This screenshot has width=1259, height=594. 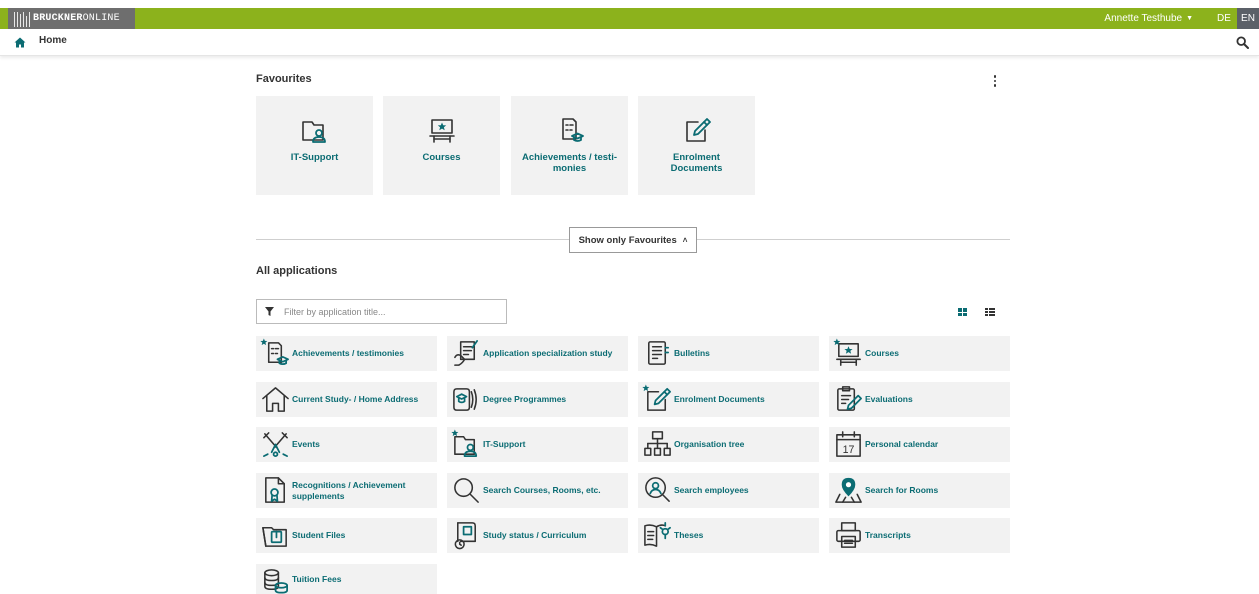 I want to click on app-tile-label: Enrolment Documents, so click(x=719, y=399).